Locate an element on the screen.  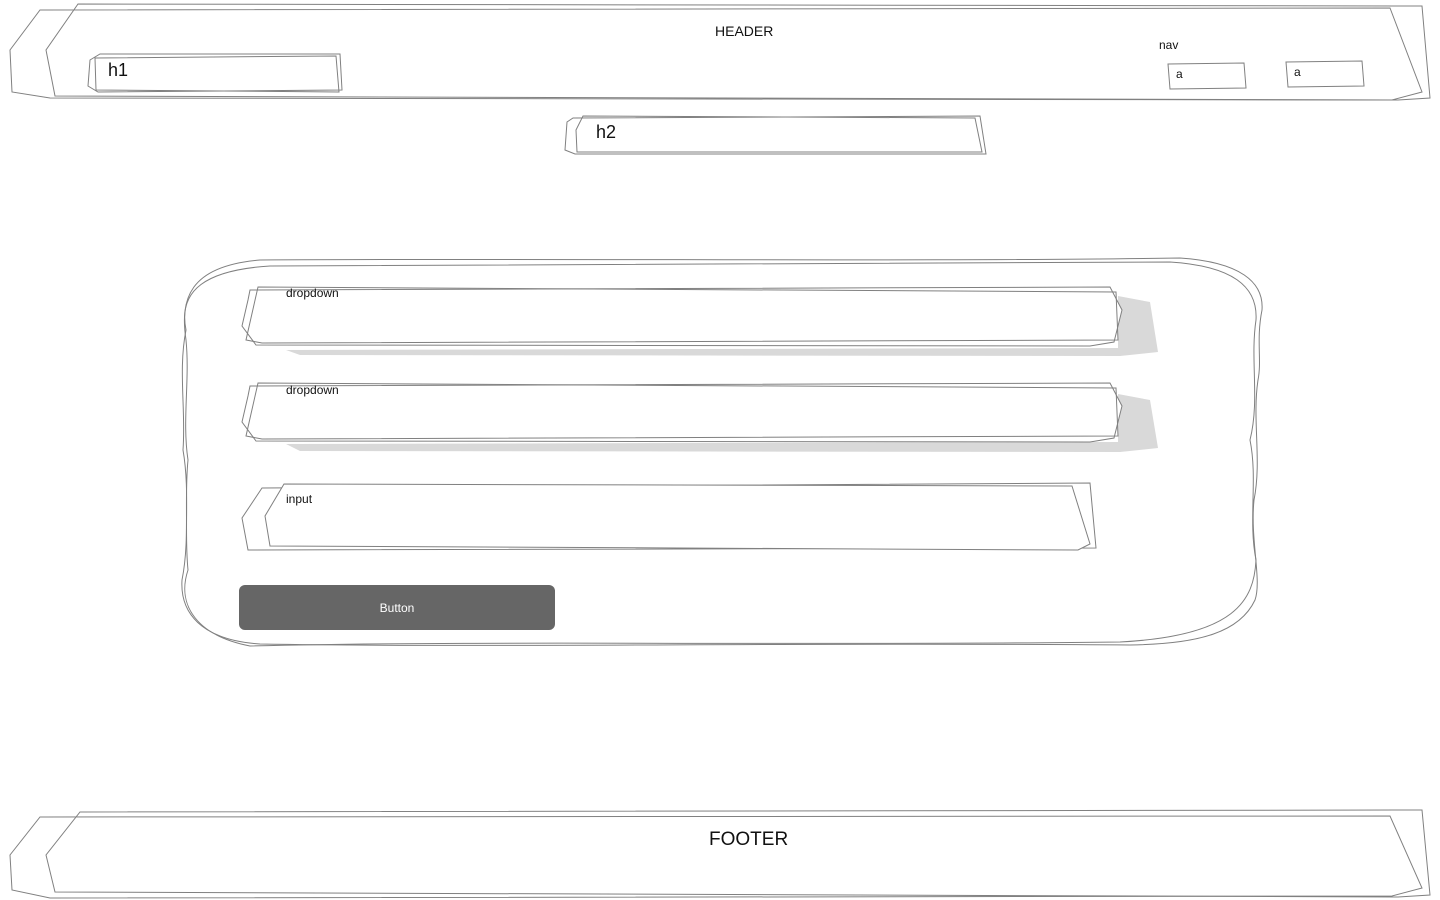
h2-box is located at coordinates (775, 135).